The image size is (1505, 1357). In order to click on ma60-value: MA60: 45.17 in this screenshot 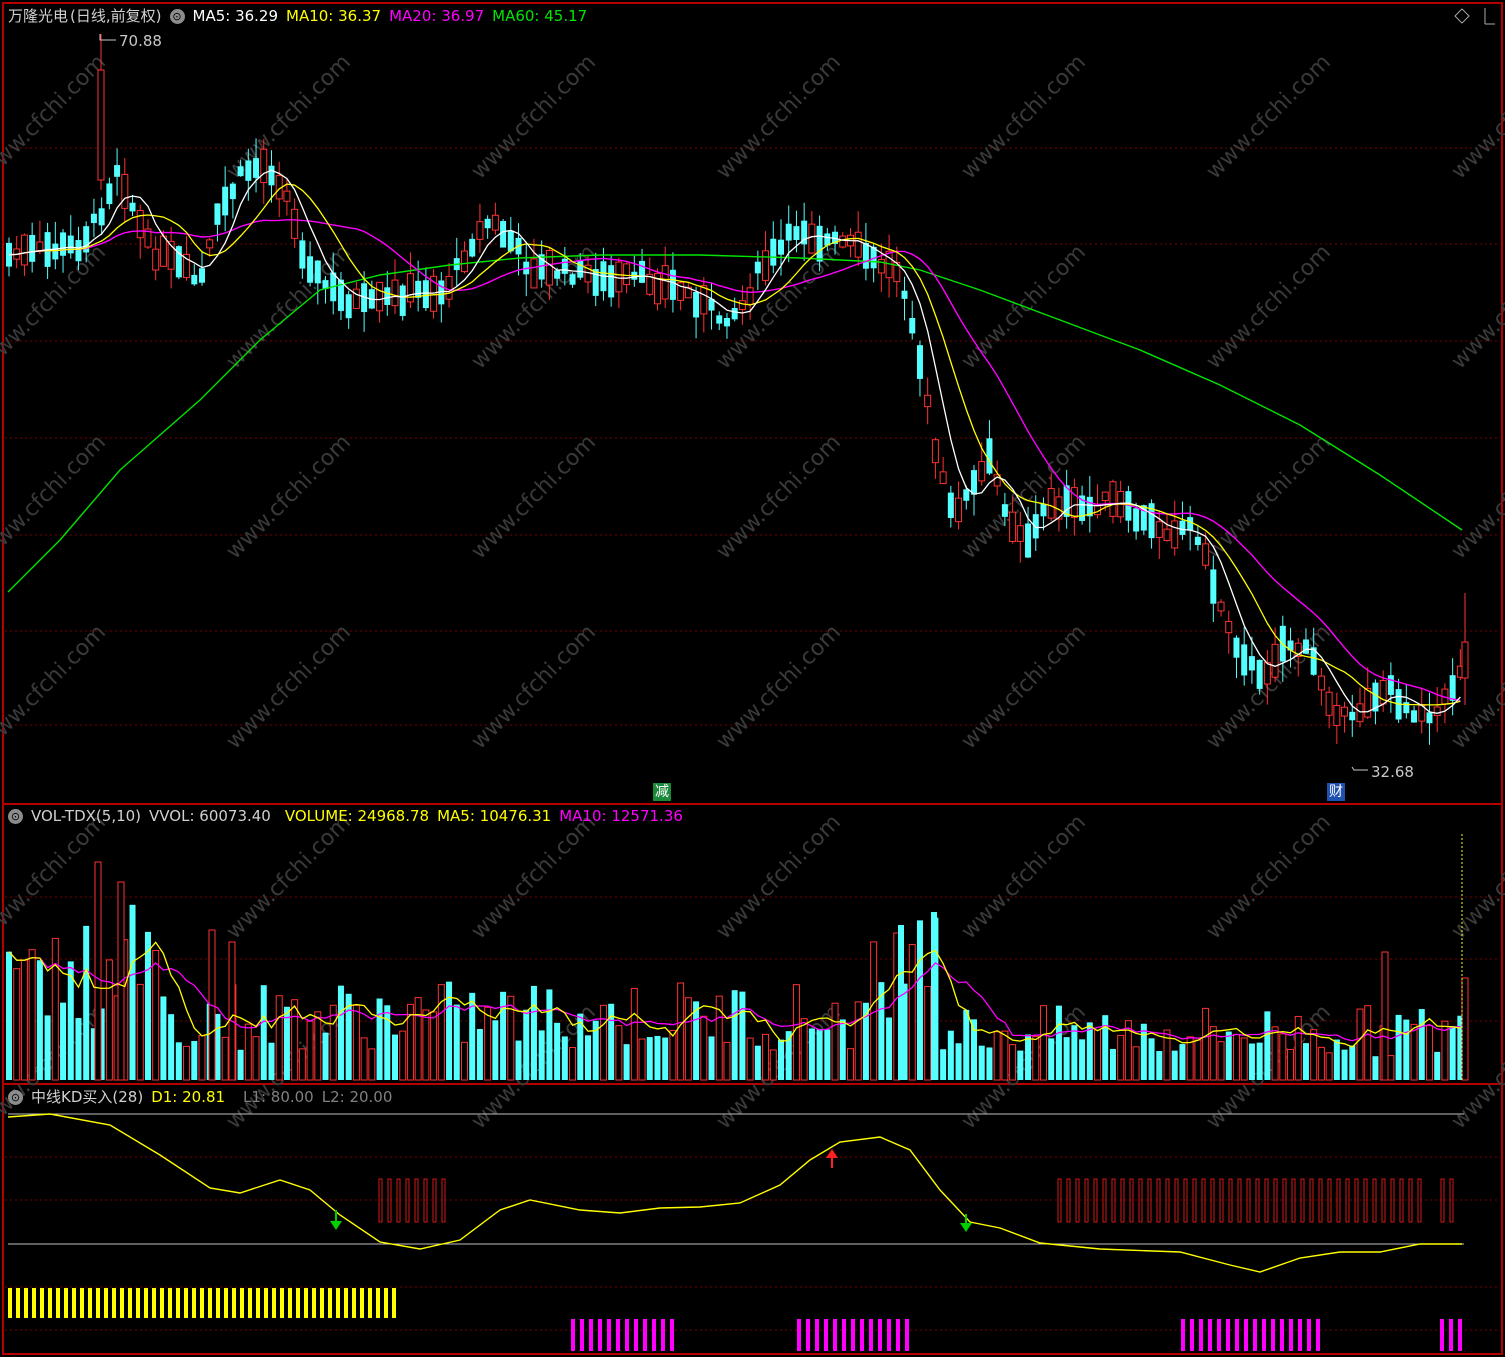, I will do `click(540, 16)`.